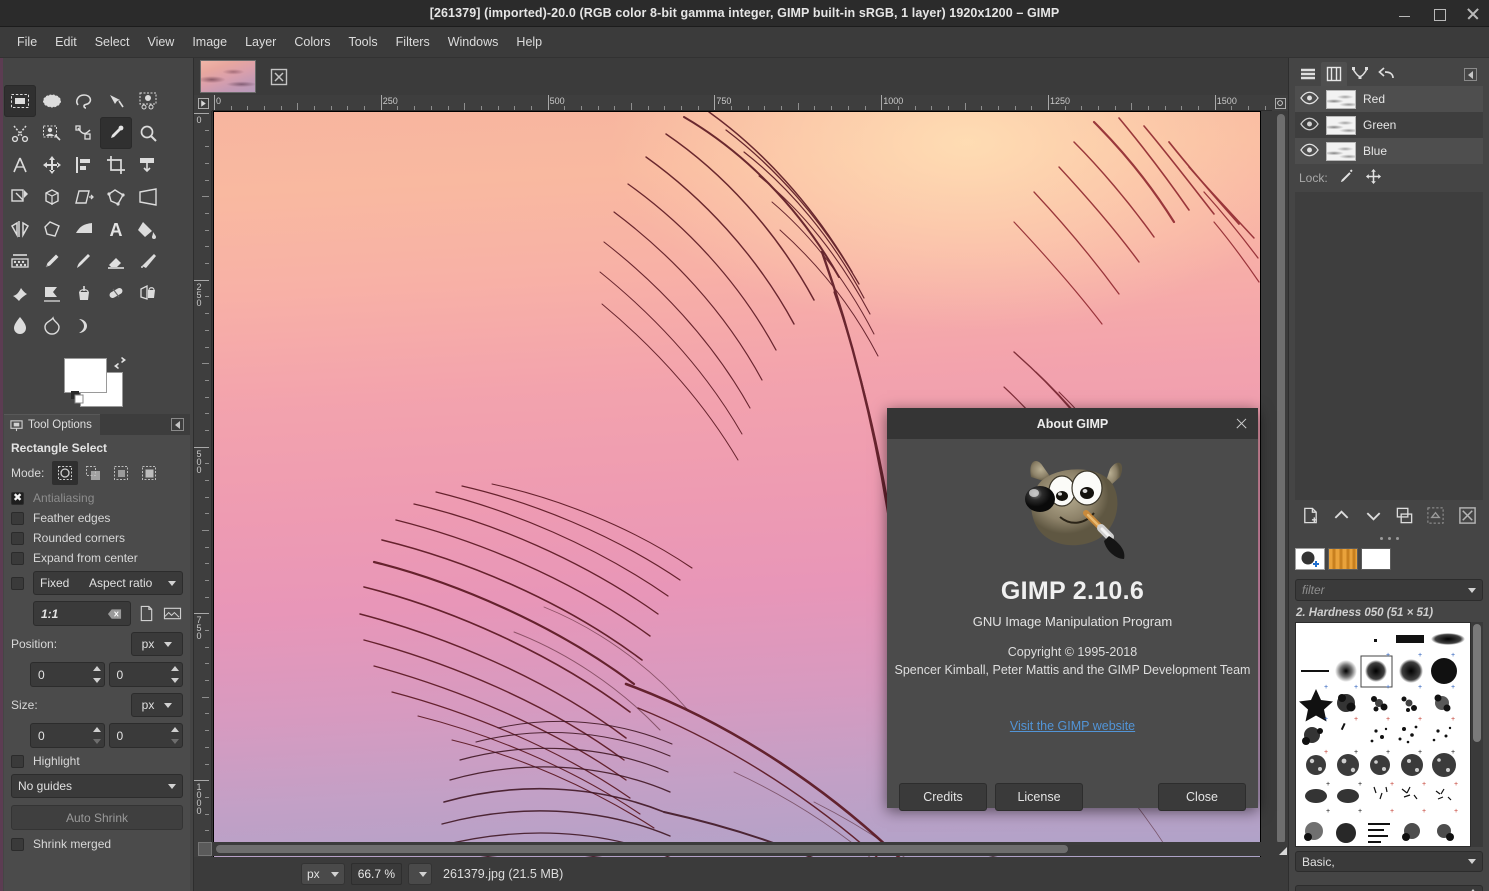 This screenshot has height=891, width=1489. What do you see at coordinates (145, 674) in the screenshot?
I see `position-y-spinner: 0` at bounding box center [145, 674].